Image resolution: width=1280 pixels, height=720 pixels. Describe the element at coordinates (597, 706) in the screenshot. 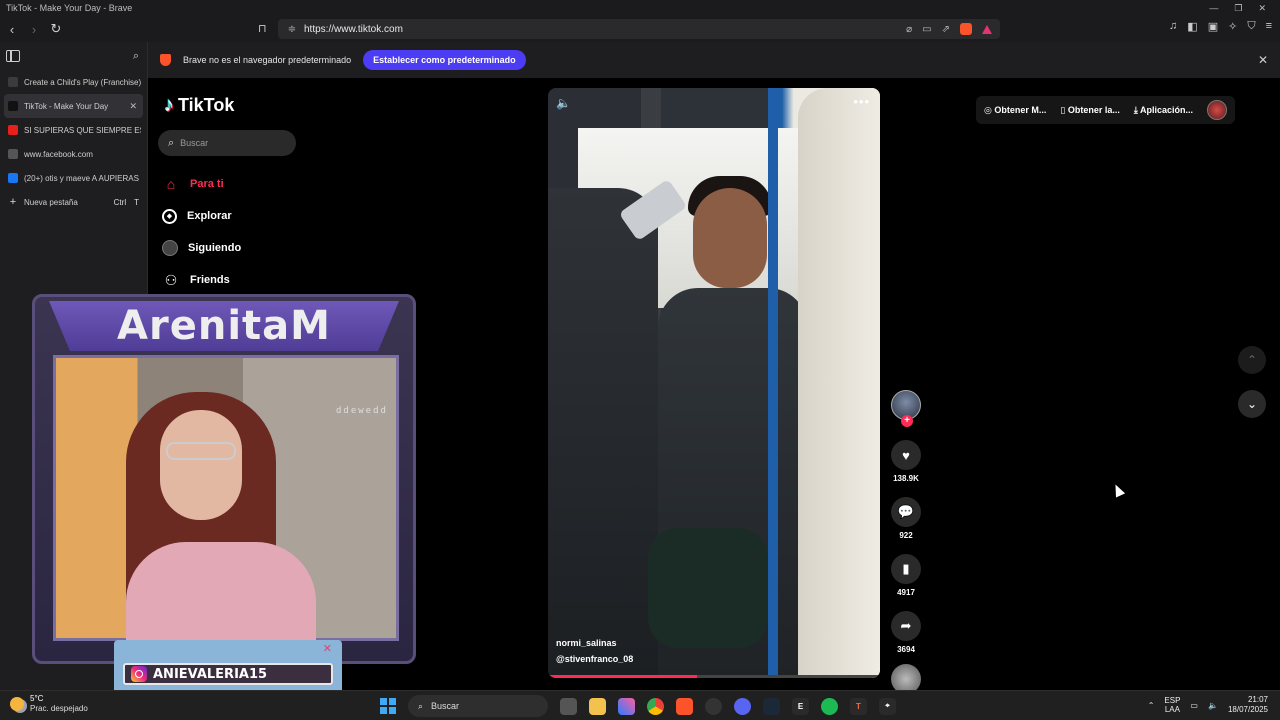

I see `file-explorer-icon` at that location.